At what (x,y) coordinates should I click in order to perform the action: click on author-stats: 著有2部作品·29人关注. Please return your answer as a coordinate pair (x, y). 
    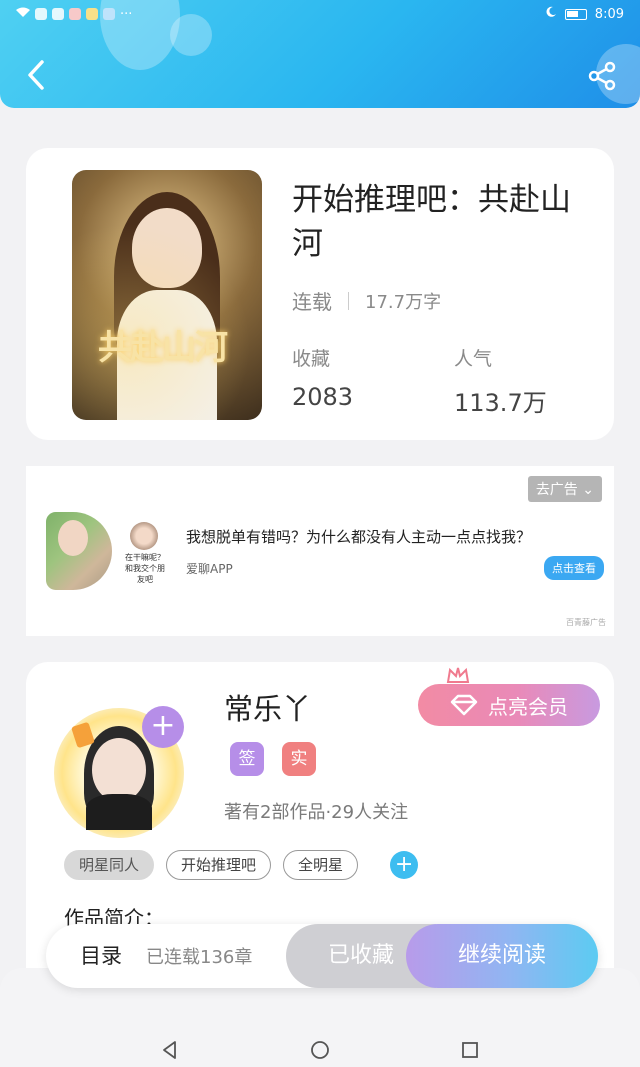
    Looking at the image, I should click on (316, 812).